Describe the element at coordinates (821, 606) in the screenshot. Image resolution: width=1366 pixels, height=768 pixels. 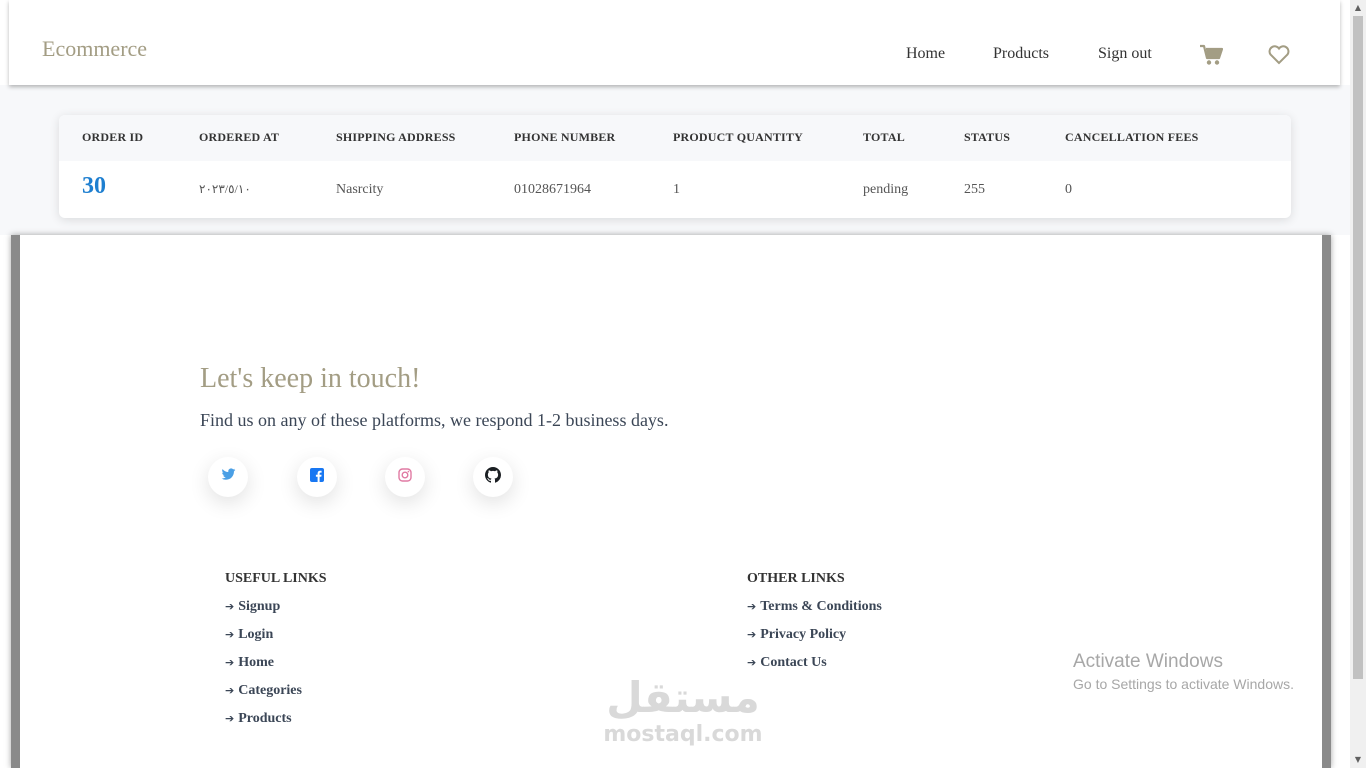
I see `footer-link-label: Terms & Conditions` at that location.